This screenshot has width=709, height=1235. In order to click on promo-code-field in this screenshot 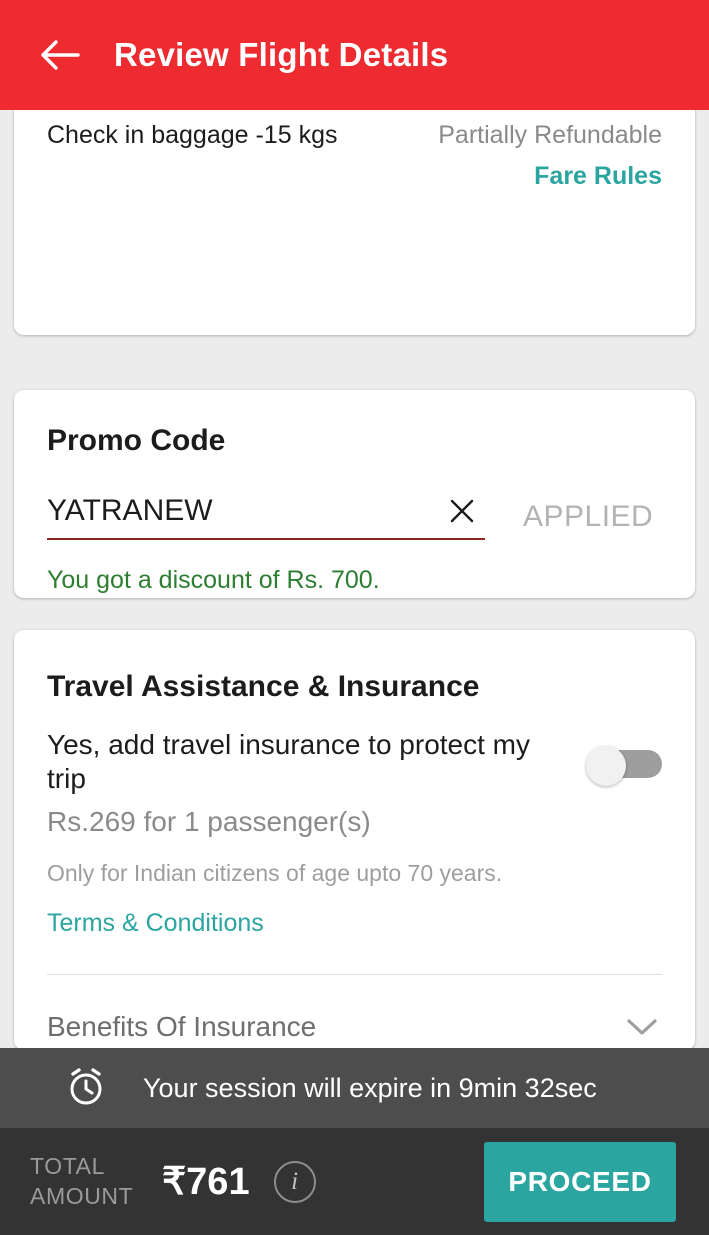, I will do `click(266, 517)`.